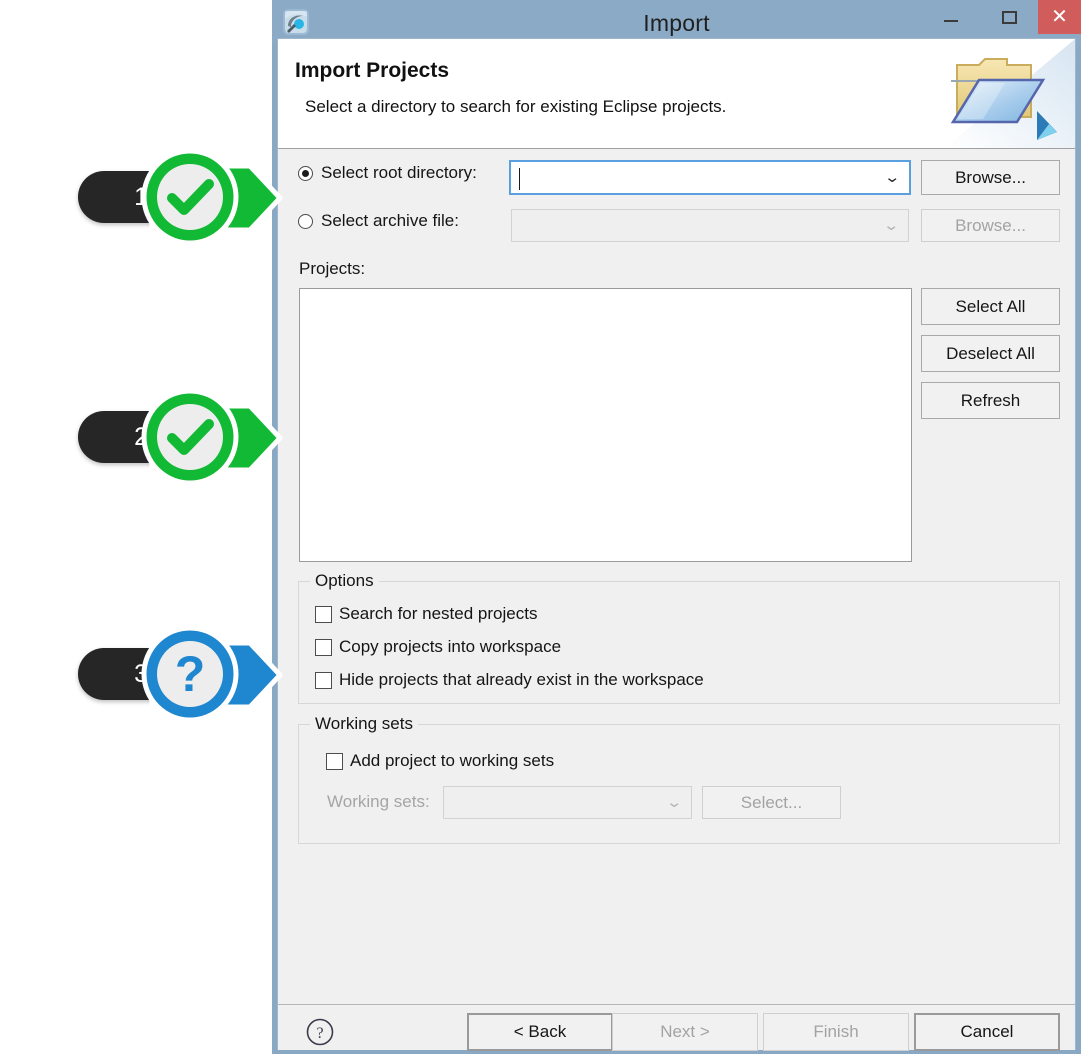 Image resolution: width=1081 pixels, height=1054 pixels. What do you see at coordinates (332, 268) in the screenshot?
I see `projects-label: Projects:` at bounding box center [332, 268].